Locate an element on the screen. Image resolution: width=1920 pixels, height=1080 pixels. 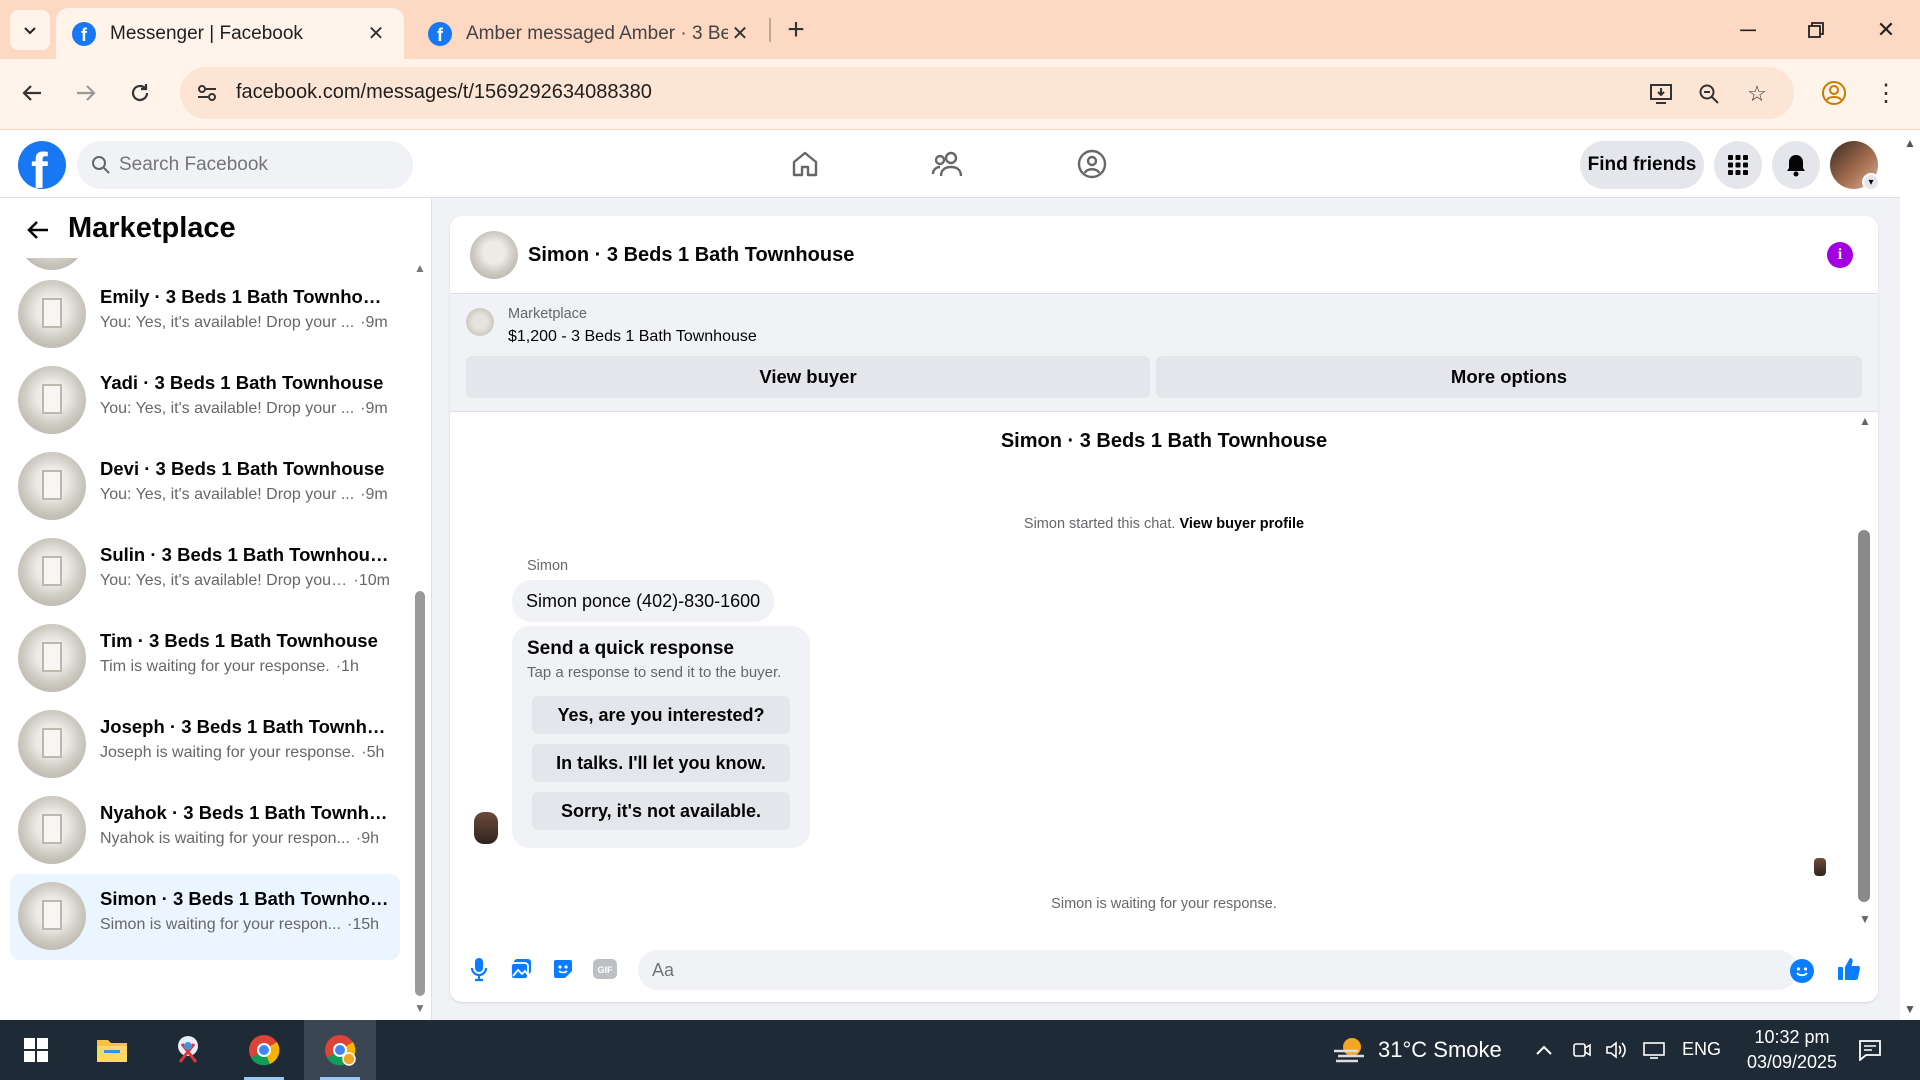
notification-center-icon is located at coordinates (1870, 1050).